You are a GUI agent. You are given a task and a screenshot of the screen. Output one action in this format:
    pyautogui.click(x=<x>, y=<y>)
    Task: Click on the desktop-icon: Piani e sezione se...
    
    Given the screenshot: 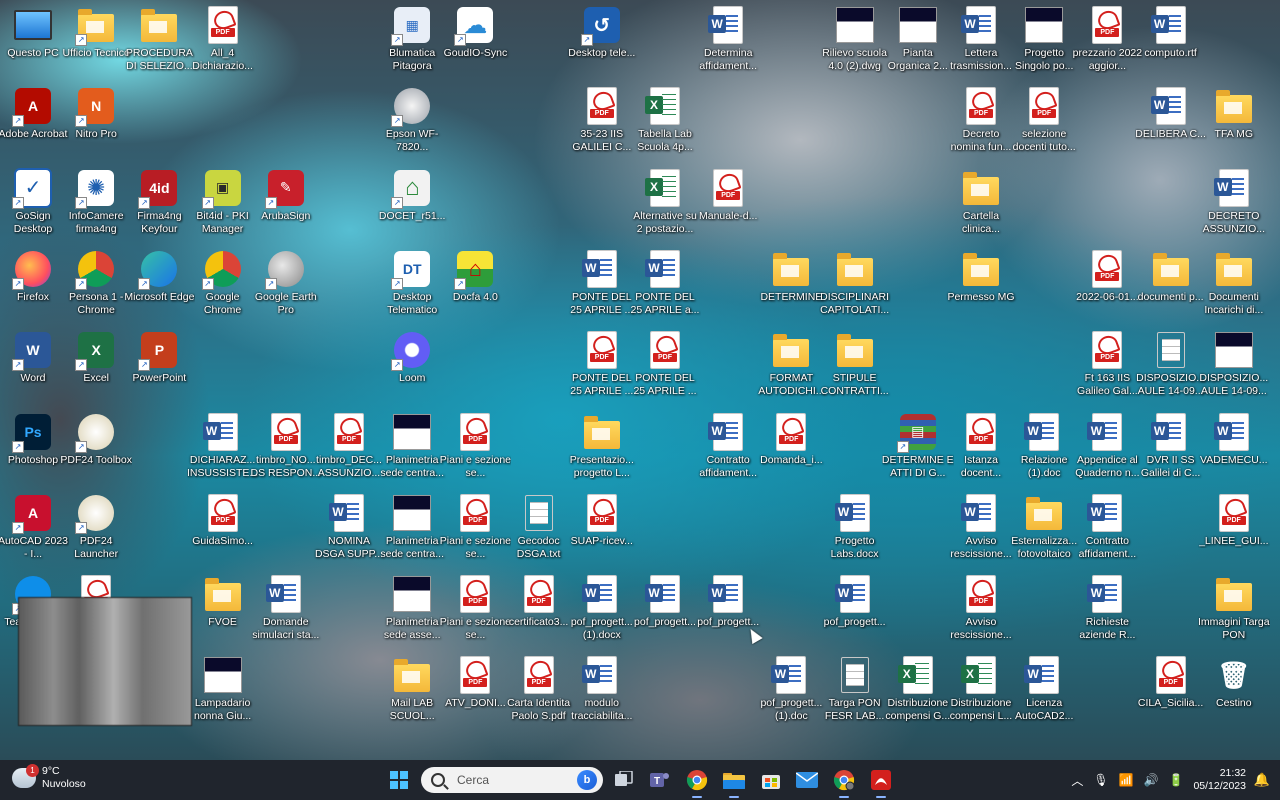 What is the action you would take?
    pyautogui.click(x=475, y=447)
    